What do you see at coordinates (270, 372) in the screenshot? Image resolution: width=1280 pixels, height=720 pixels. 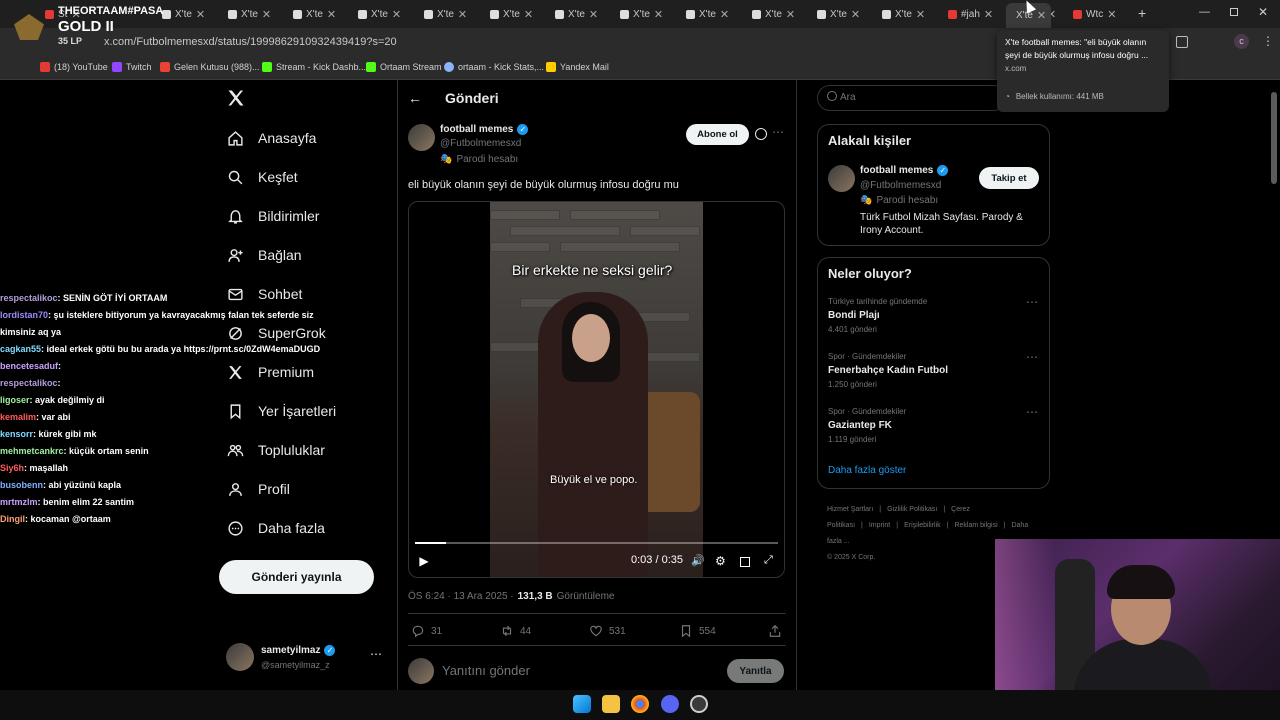 I see `sidebar-item-premium: Premium` at bounding box center [270, 372].